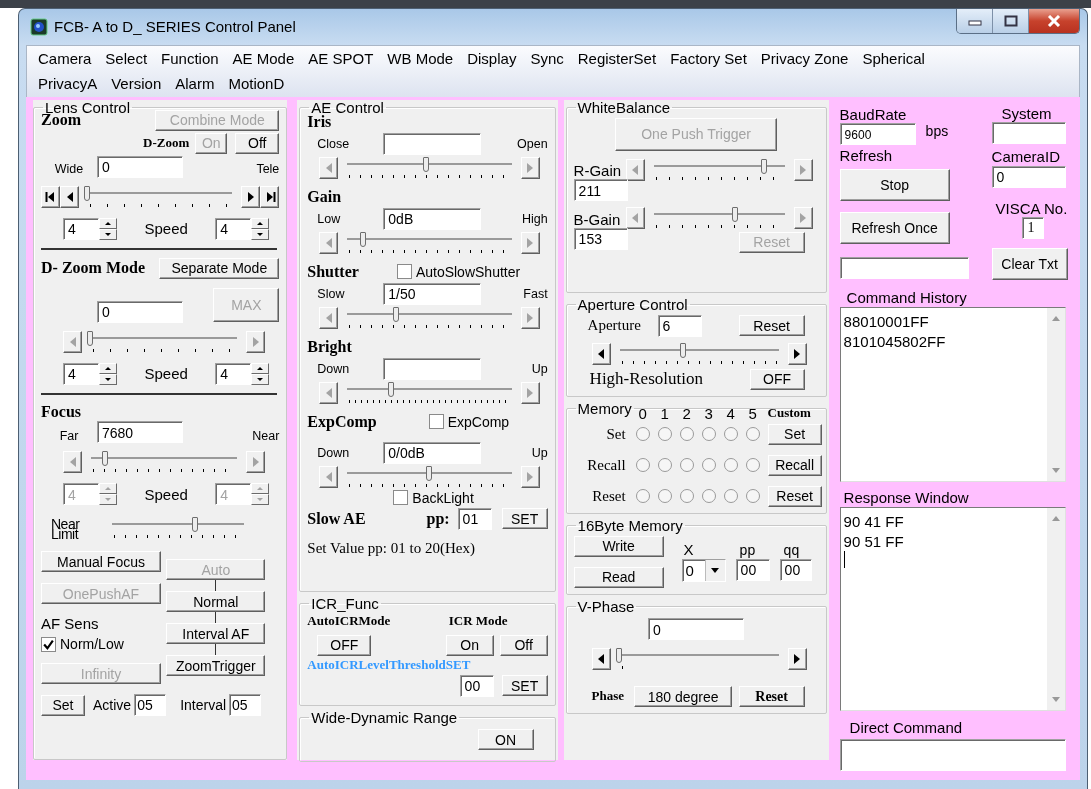 The image size is (1091, 789). What do you see at coordinates (150, 705) in the screenshot?
I see `active-field: 05` at bounding box center [150, 705].